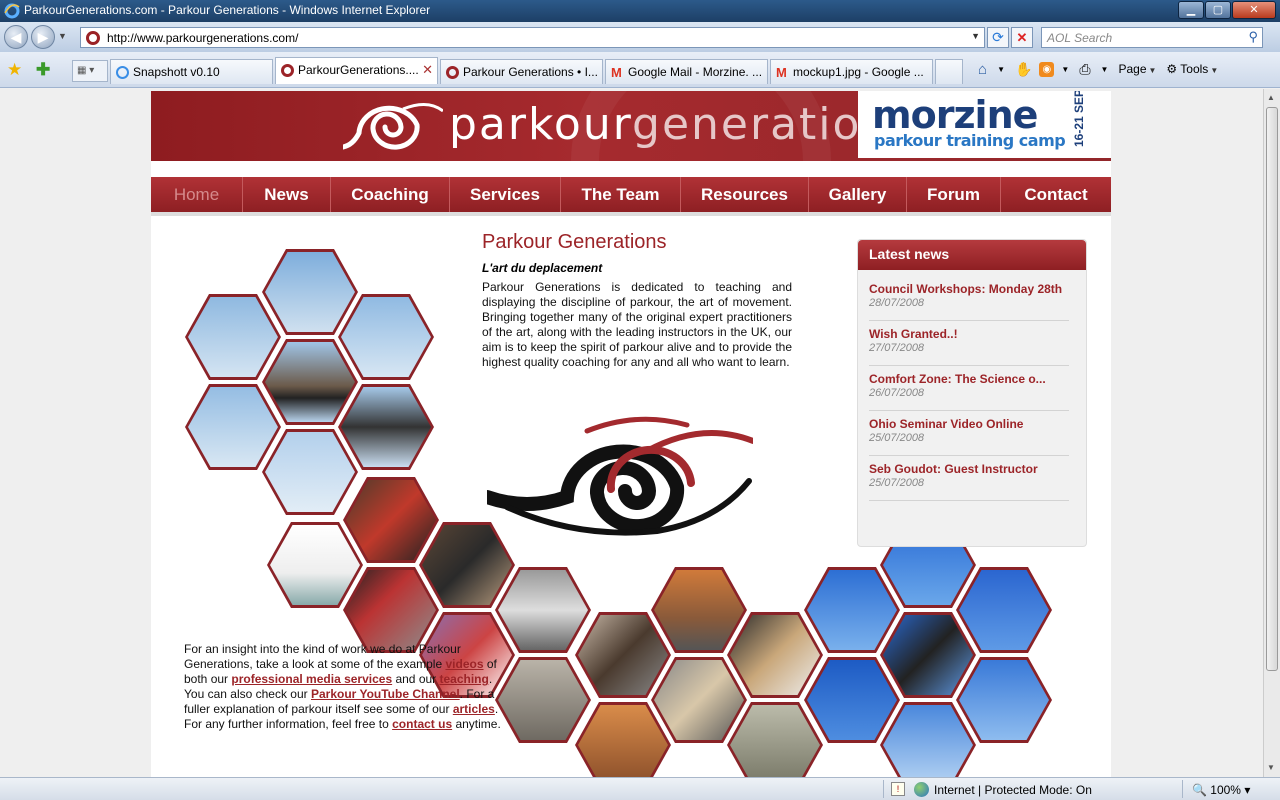 The image size is (1280, 800). Describe the element at coordinates (1023, 69) in the screenshot. I see `hand-icon: ✋` at that location.